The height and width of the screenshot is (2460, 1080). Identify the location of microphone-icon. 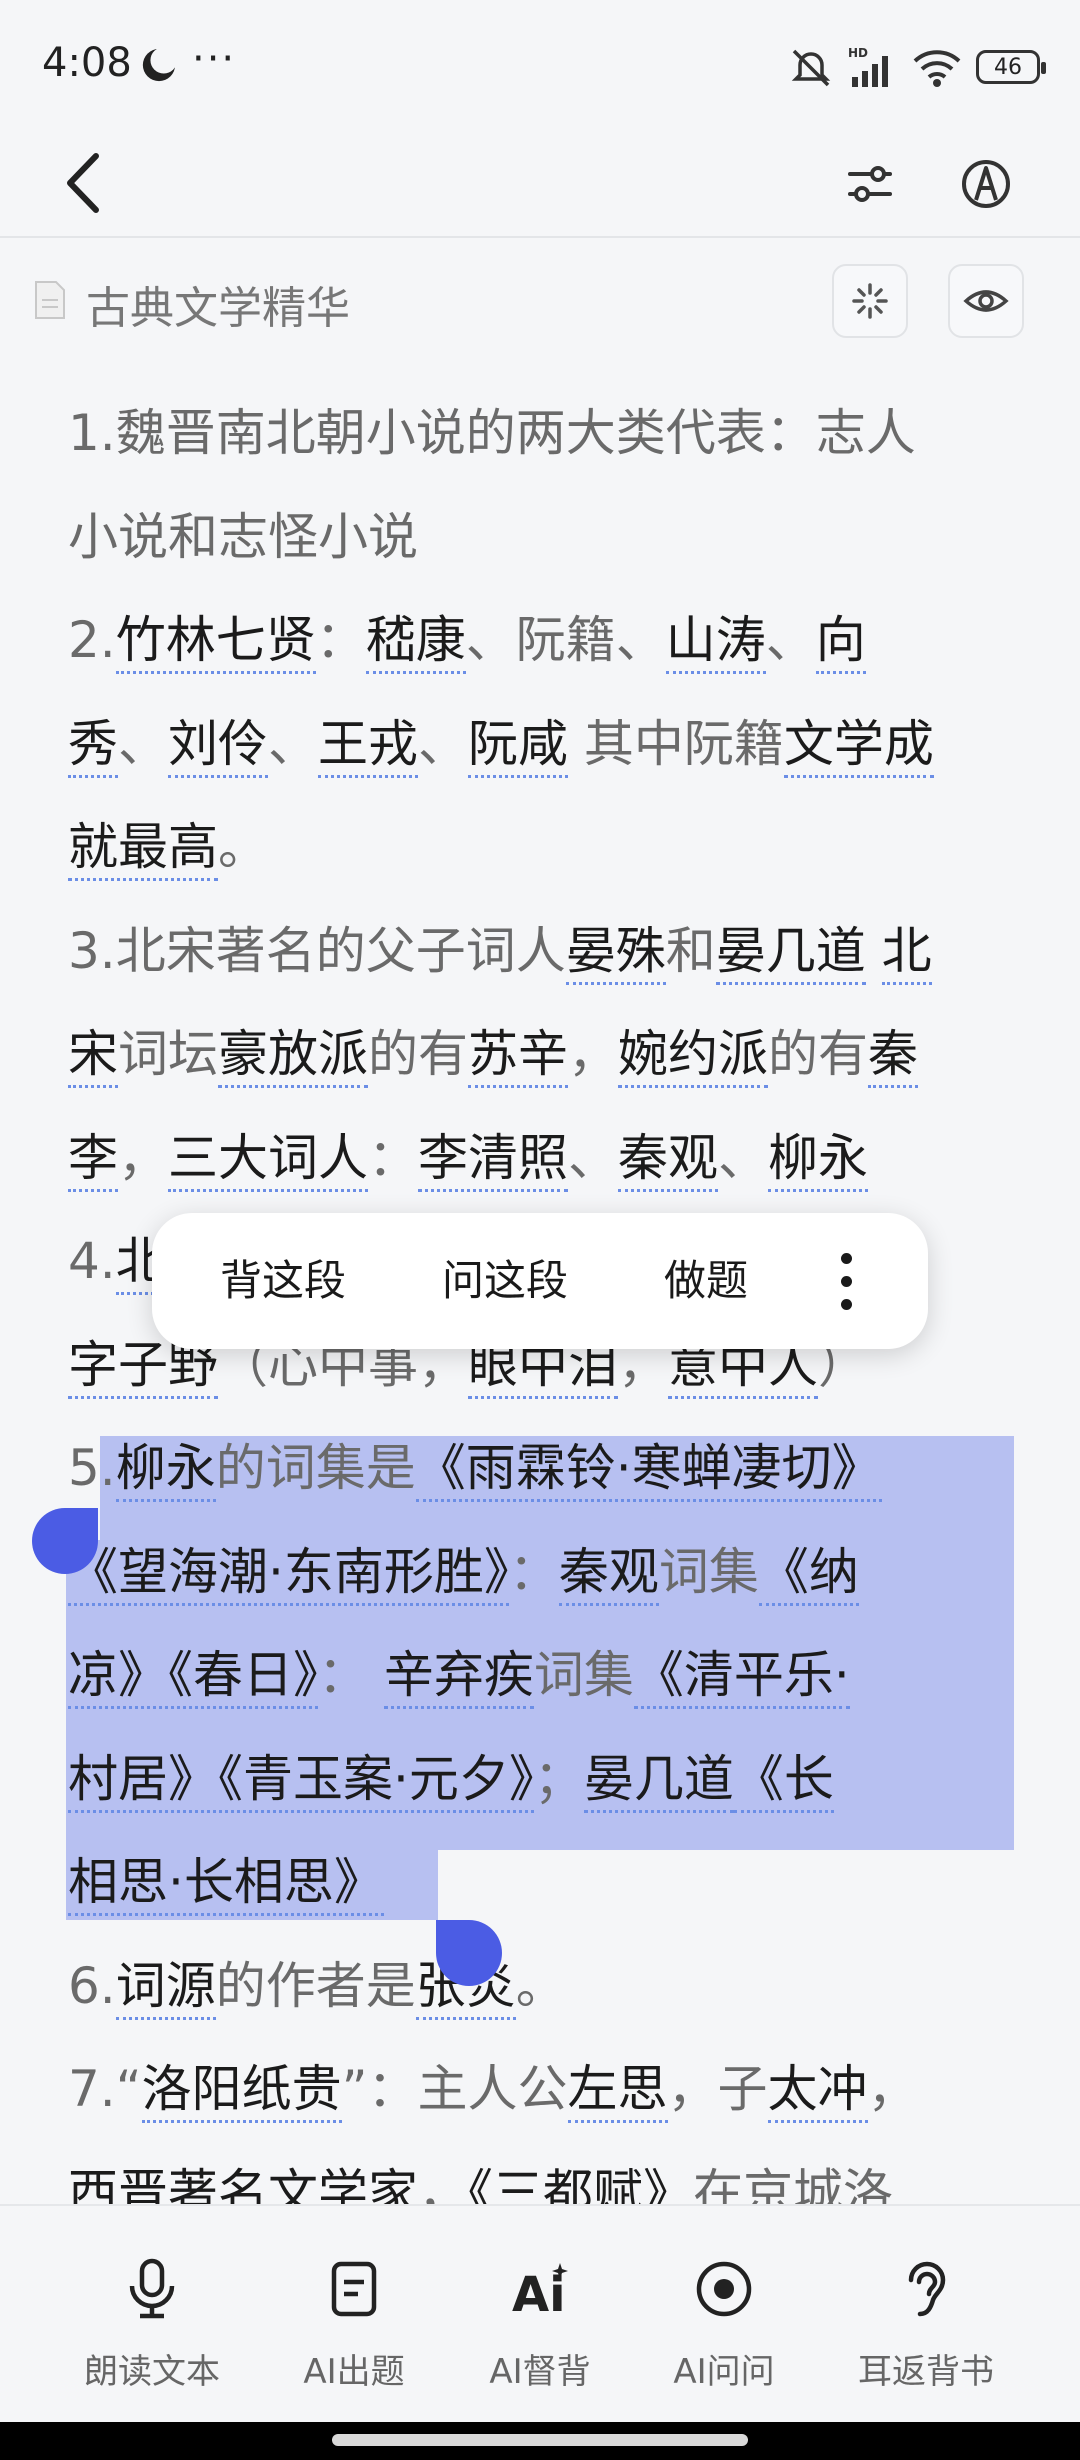
(152, 2289).